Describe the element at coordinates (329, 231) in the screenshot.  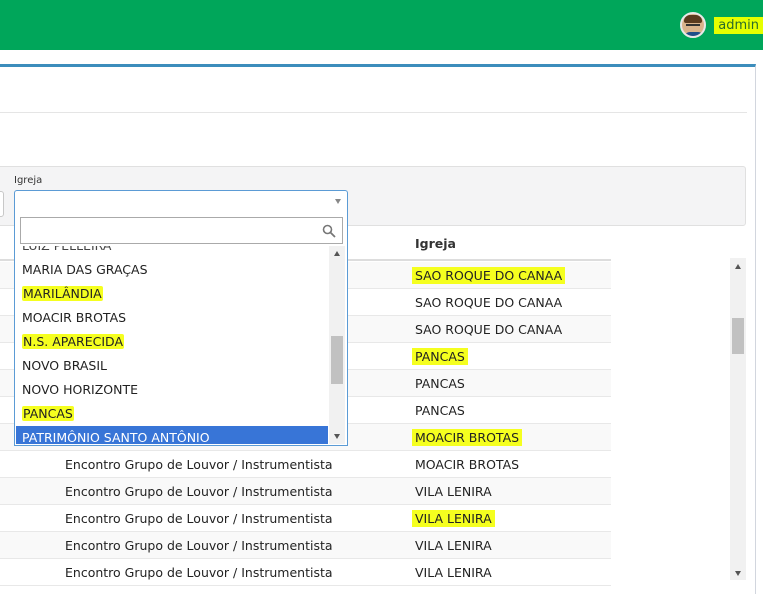
I see `search-icon` at that location.